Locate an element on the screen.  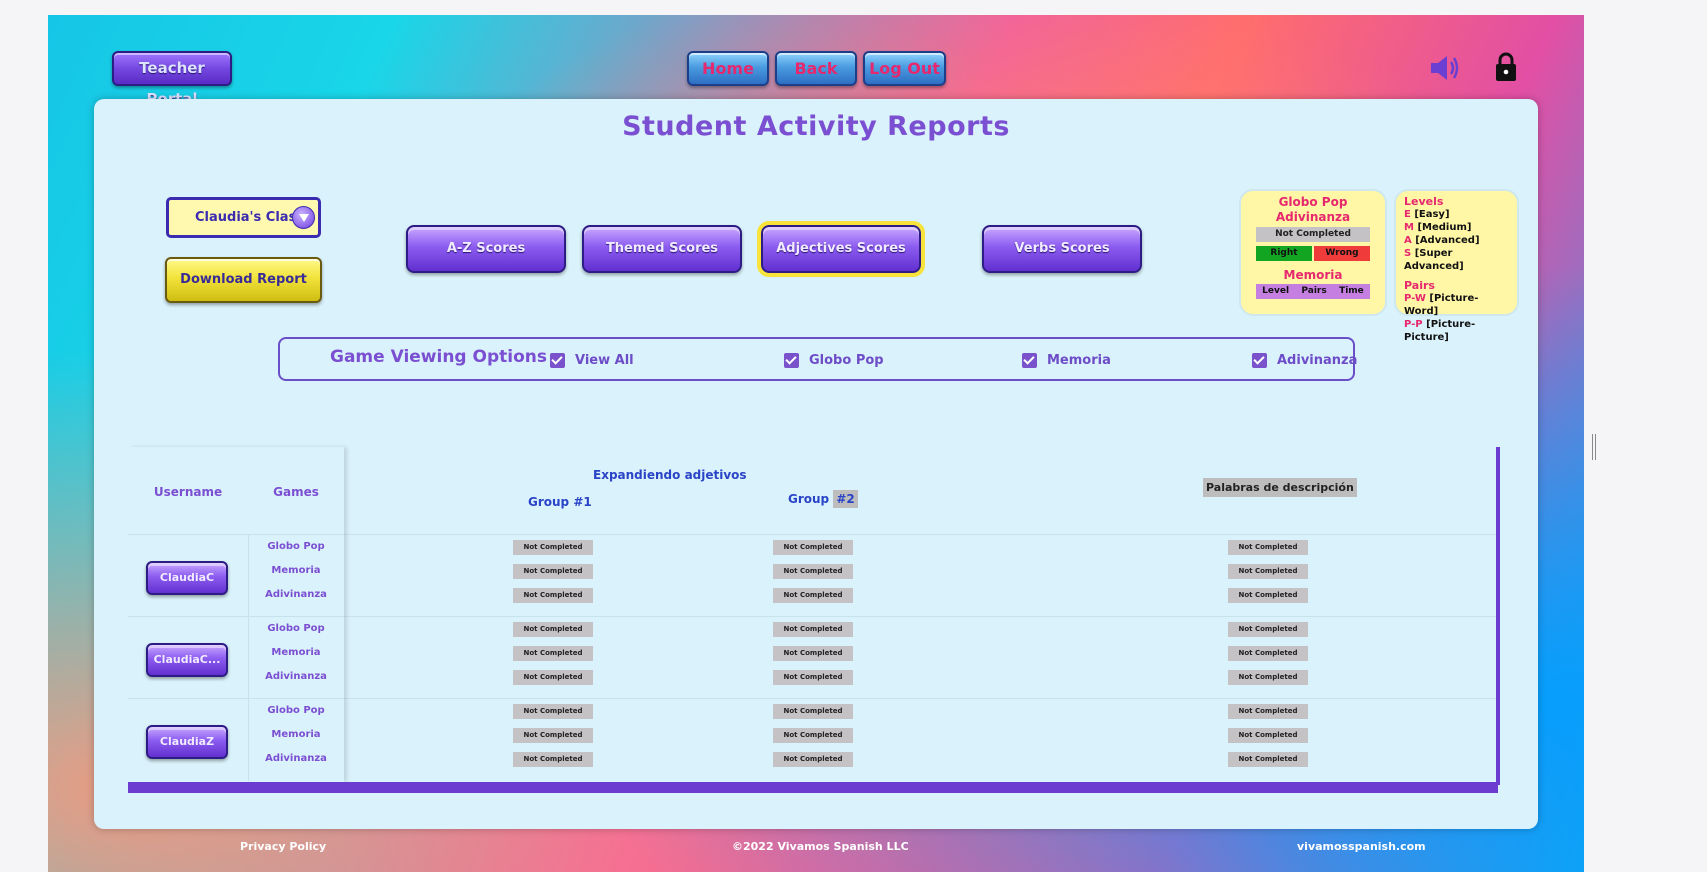
privacy-policy-link: Privacy Policy is located at coordinates (283, 846).